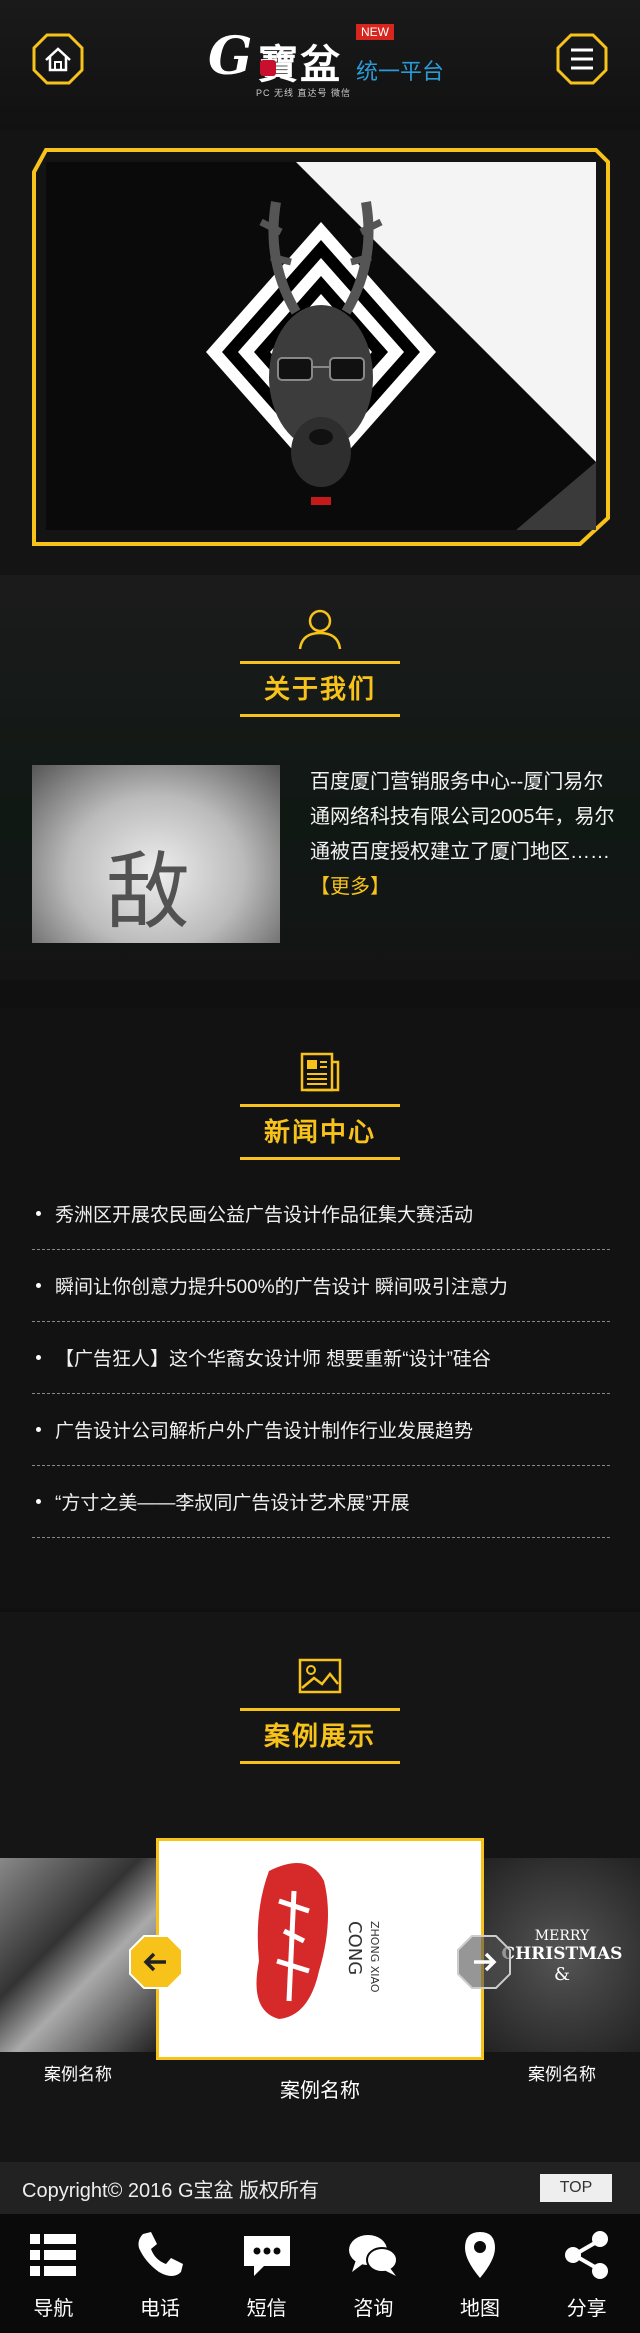 This screenshot has height=2333, width=640. Describe the element at coordinates (148, 892) in the screenshot. I see `about-image-char: 敌` at that location.